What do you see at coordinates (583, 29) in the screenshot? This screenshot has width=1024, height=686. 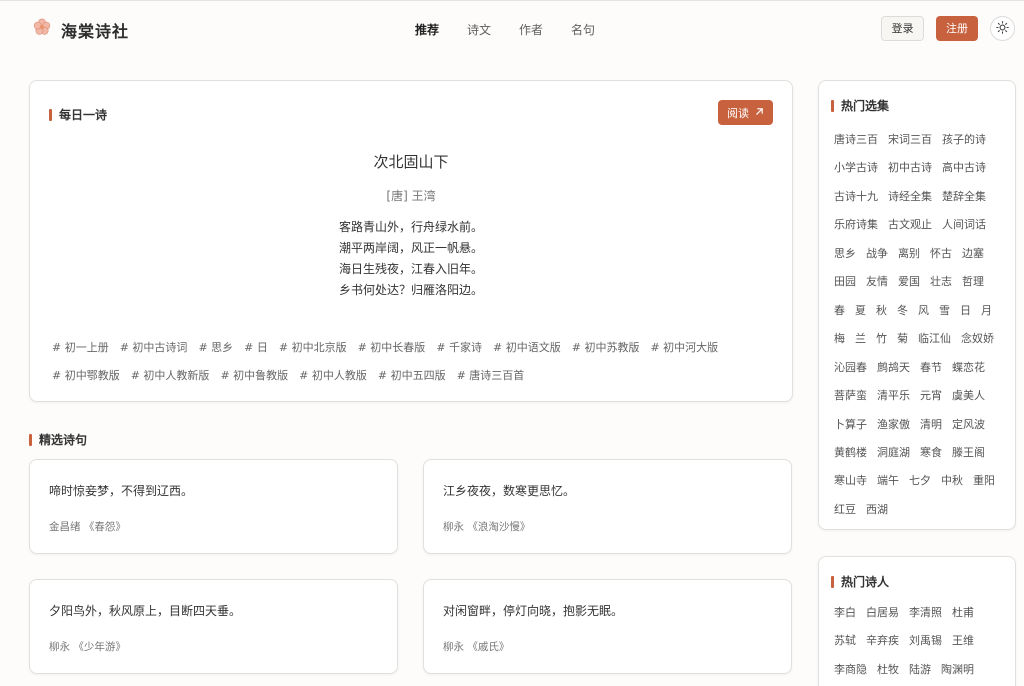 I see `nav-item-quotes: 名句` at bounding box center [583, 29].